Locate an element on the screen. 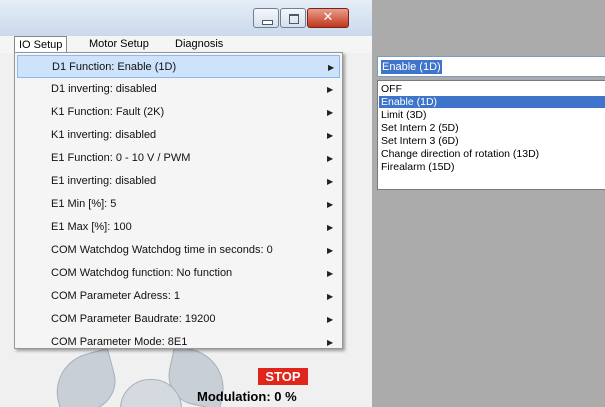 Image resolution: width=605 pixels, height=407 pixels. dropdown-option-label: Firealarm (15D) is located at coordinates (418, 167).